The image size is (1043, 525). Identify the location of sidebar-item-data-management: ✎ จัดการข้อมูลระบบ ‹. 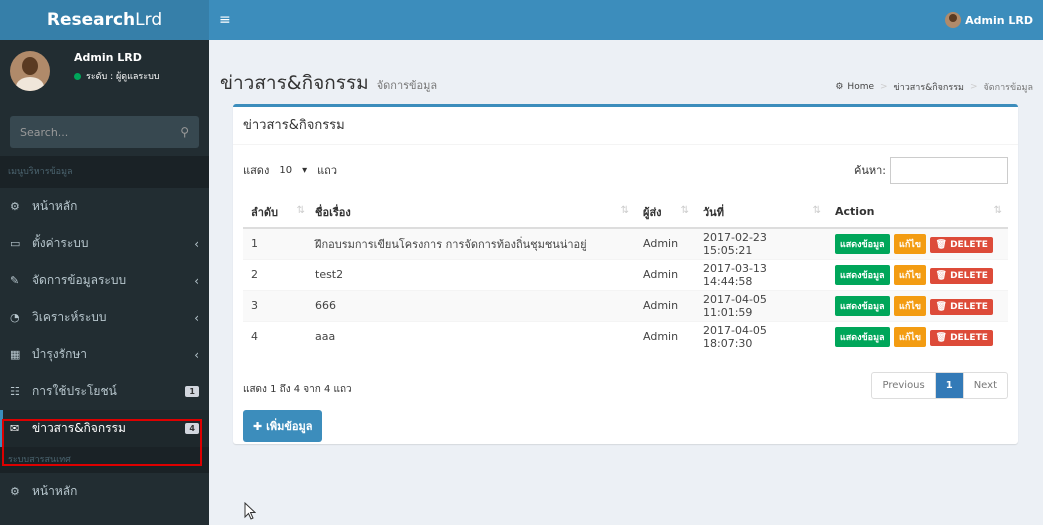
(104, 280).